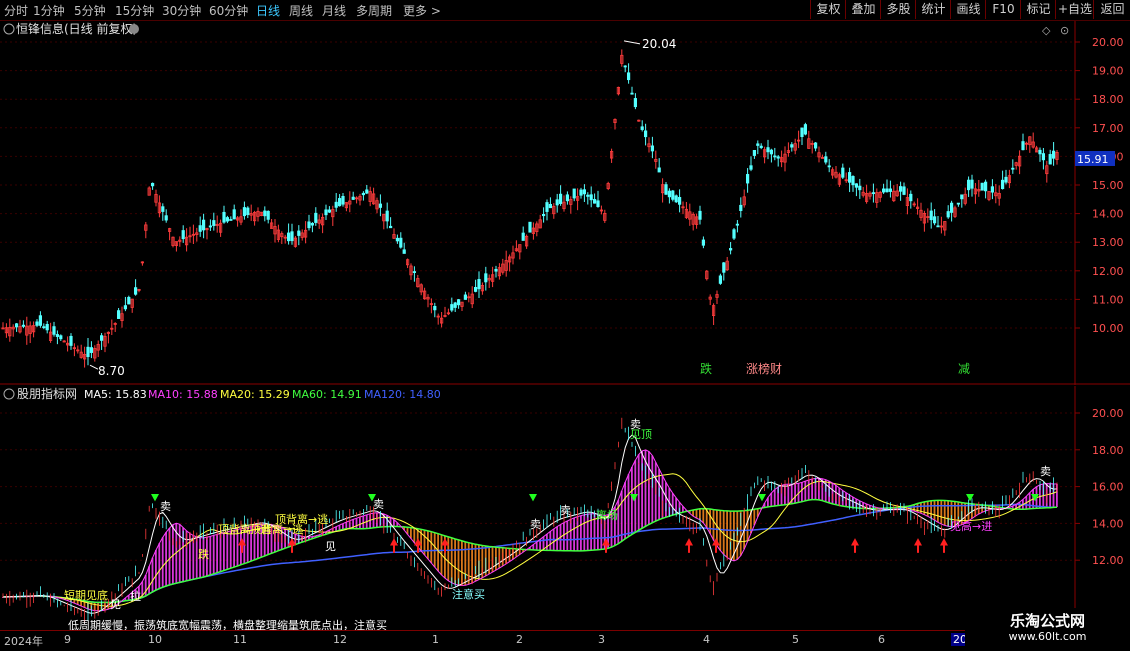  Describe the element at coordinates (415, 11) in the screenshot. I see `tab-more-label: 更多` at that location.